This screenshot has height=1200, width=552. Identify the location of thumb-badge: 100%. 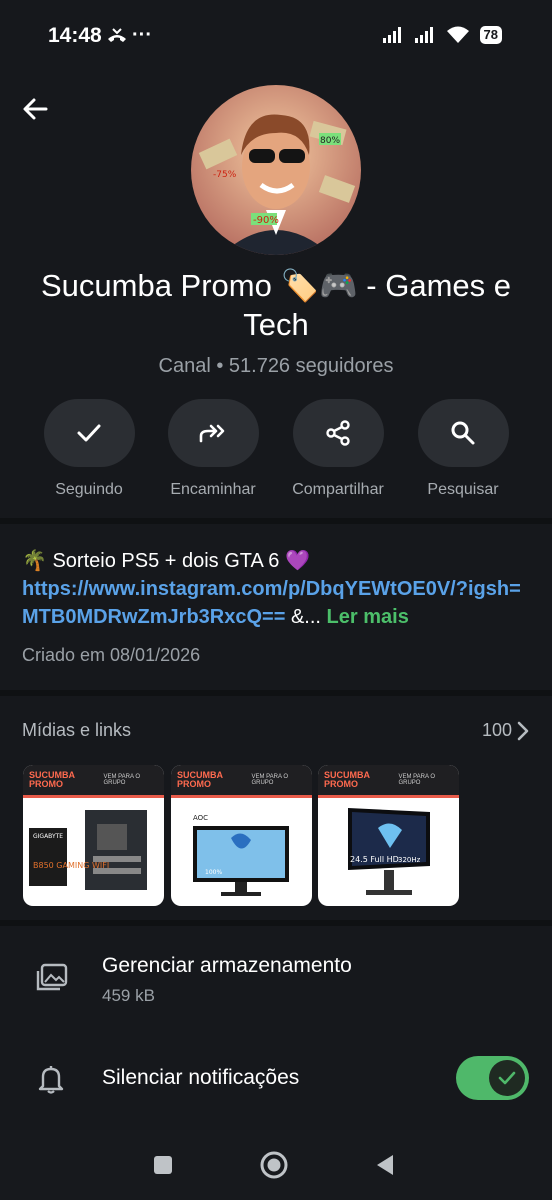
(213, 872).